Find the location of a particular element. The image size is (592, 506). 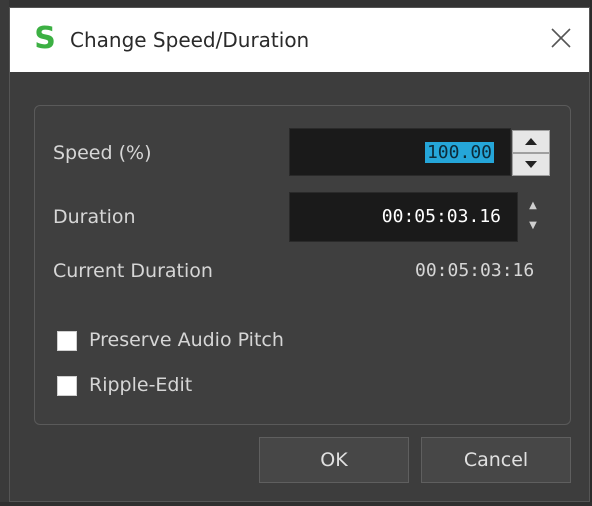

ok-button: OK is located at coordinates (334, 460).